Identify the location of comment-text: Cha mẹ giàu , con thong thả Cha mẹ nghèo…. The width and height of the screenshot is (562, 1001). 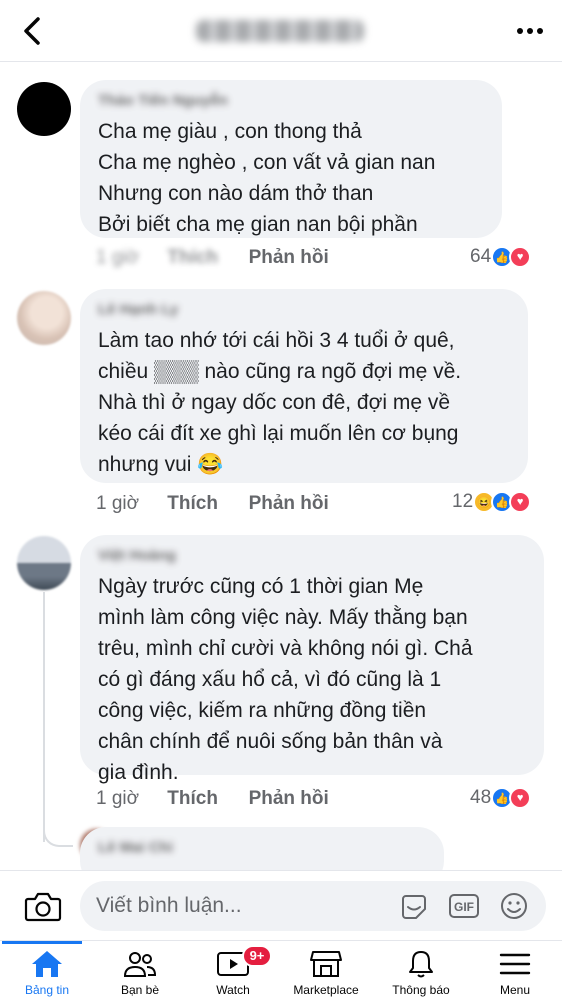
(267, 178).